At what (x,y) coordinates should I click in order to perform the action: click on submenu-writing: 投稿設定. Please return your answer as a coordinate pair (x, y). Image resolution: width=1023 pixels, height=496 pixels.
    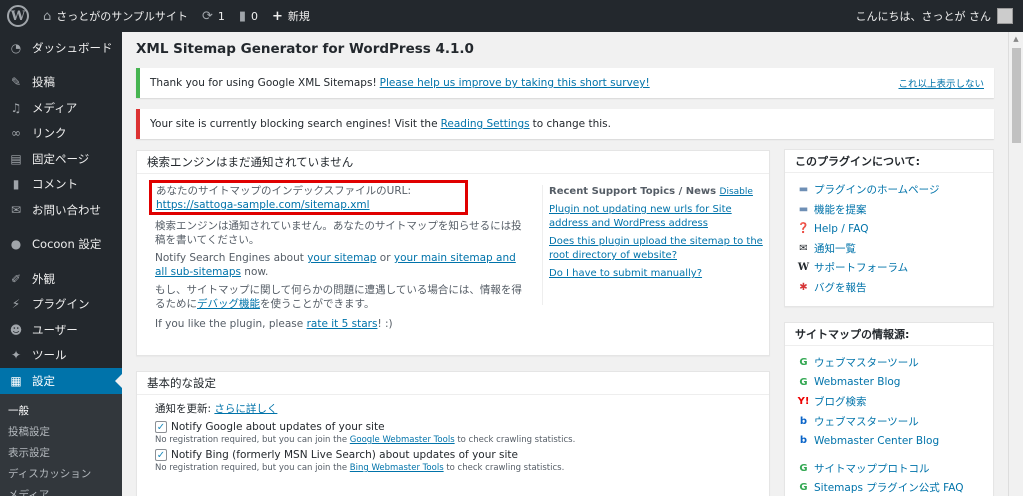
    Looking at the image, I should click on (61, 431).